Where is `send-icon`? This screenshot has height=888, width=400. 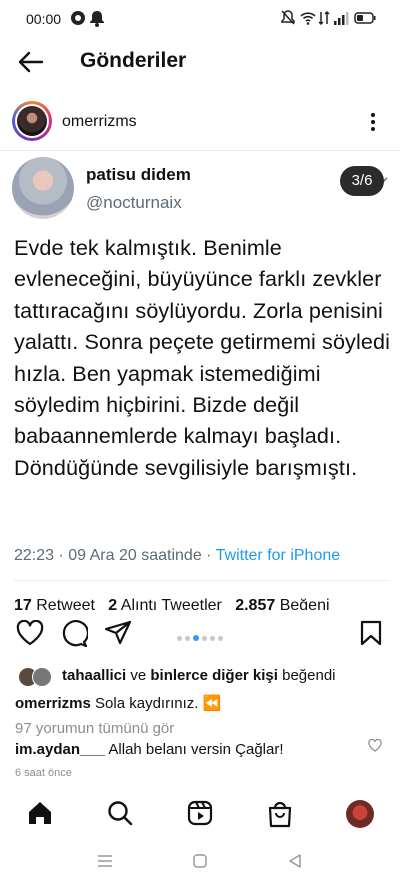
send-icon is located at coordinates (118, 633).